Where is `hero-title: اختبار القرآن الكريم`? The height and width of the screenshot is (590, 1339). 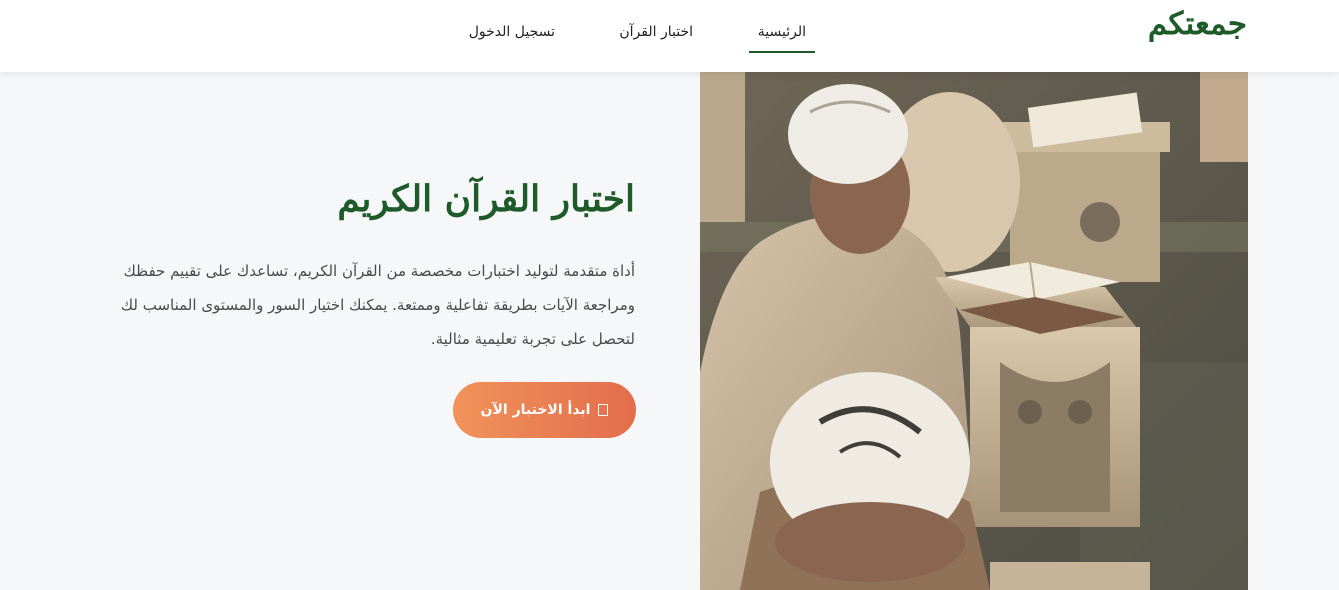
hero-title: اختبار القرآن الكريم is located at coordinates (486, 199).